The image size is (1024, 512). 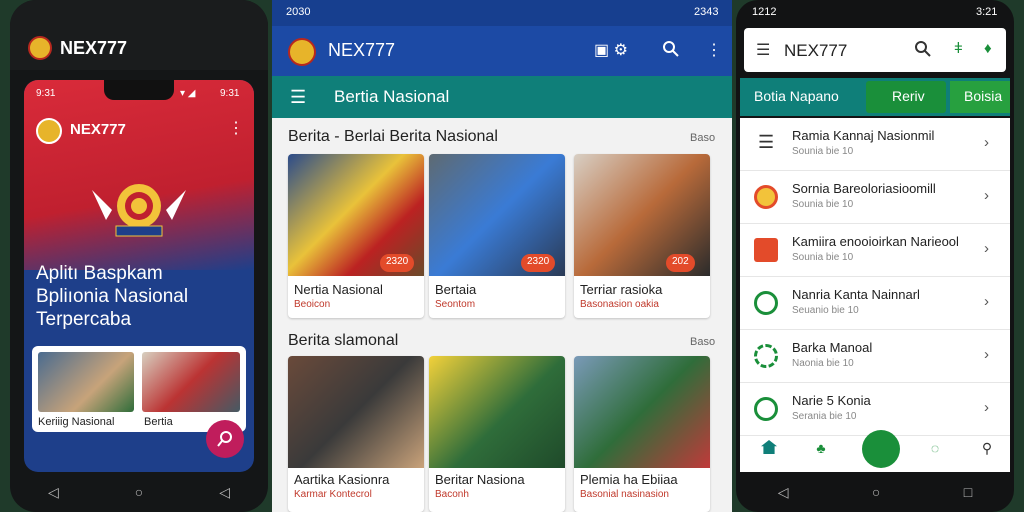 What do you see at coordinates (188, 93) in the screenshot?
I see `signal-icon: ▾ ◢` at bounding box center [188, 93].